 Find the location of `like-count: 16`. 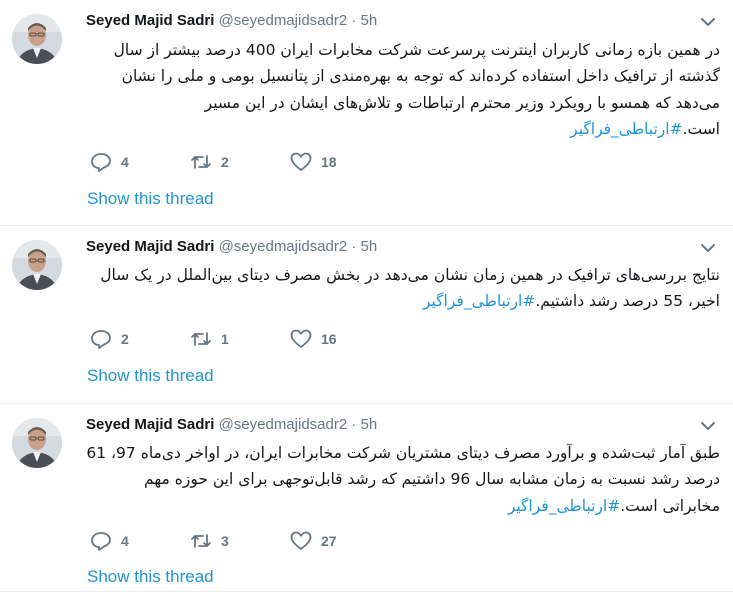

like-count: 16 is located at coordinates (329, 339).